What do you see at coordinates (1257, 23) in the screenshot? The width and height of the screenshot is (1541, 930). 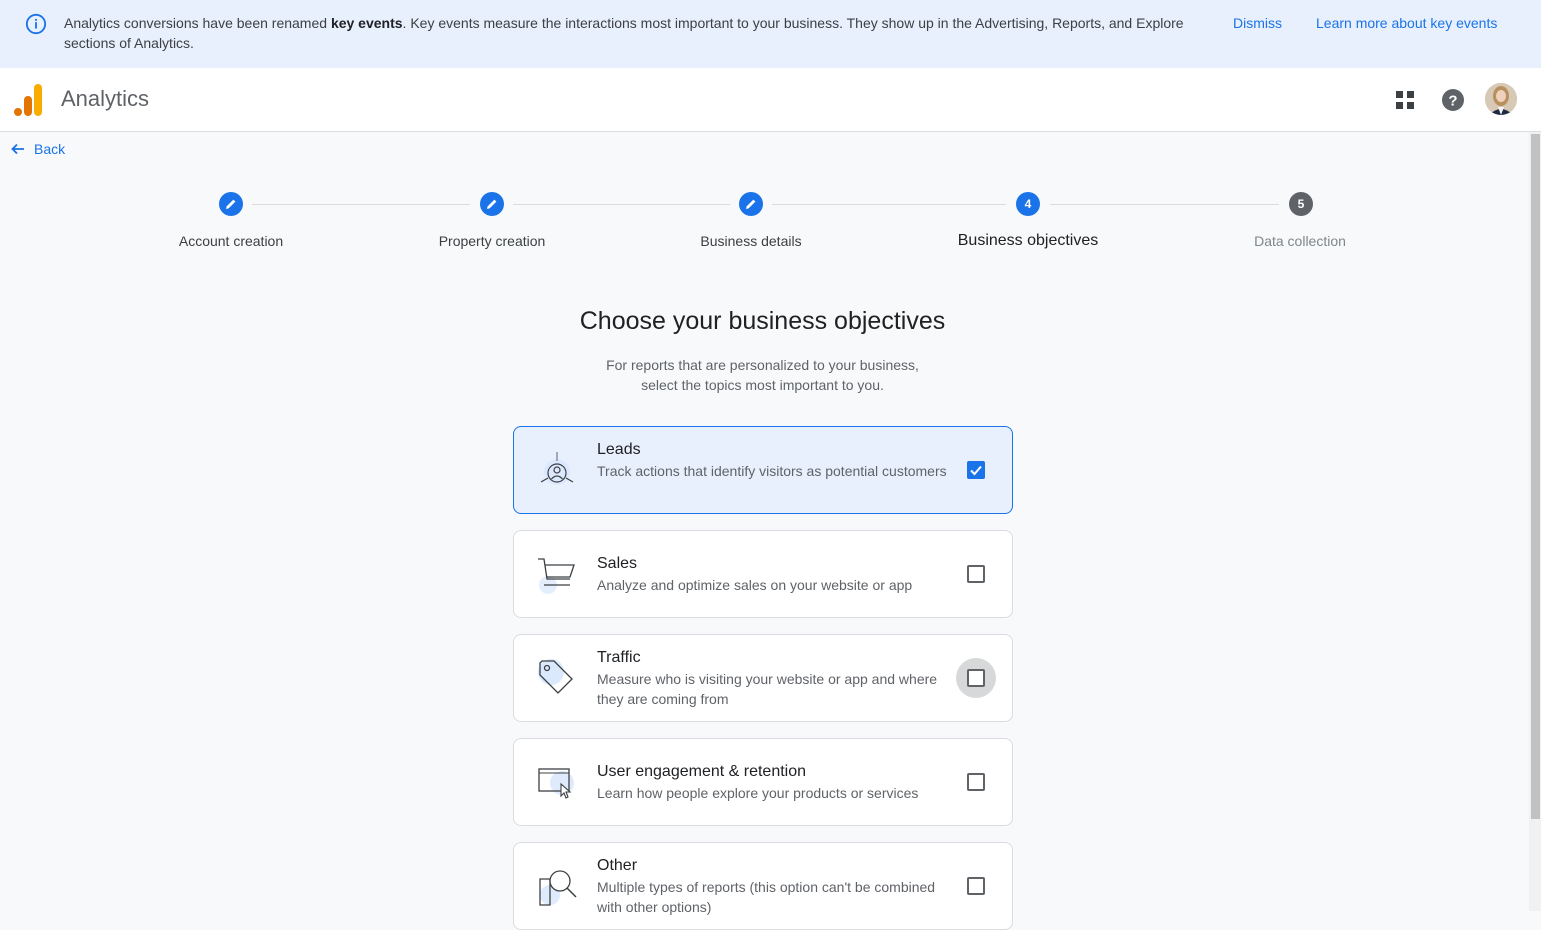 I see `dismiss-button: Dismiss` at bounding box center [1257, 23].